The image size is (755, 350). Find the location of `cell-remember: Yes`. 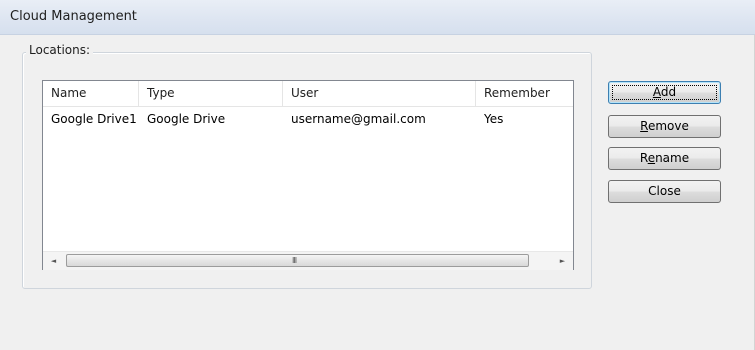

cell-remember: Yes is located at coordinates (494, 119).